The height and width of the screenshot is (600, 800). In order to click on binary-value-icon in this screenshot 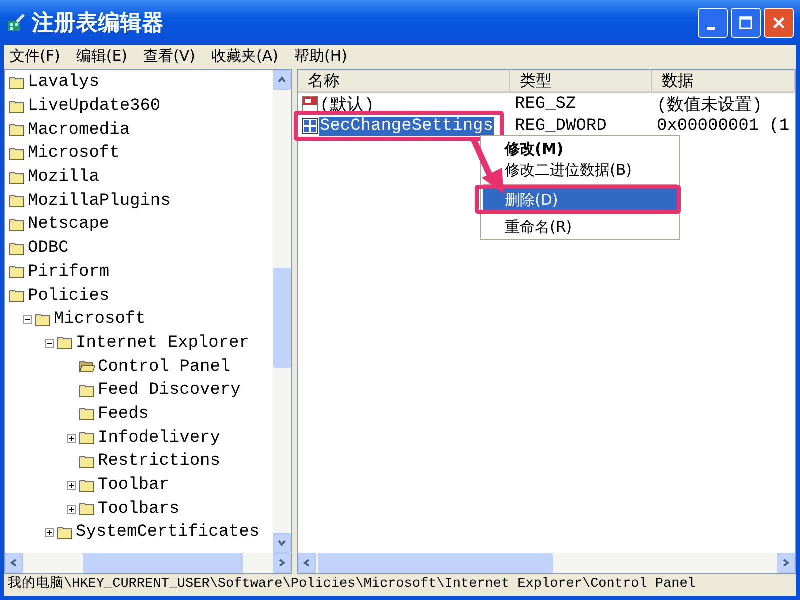, I will do `click(310, 126)`.